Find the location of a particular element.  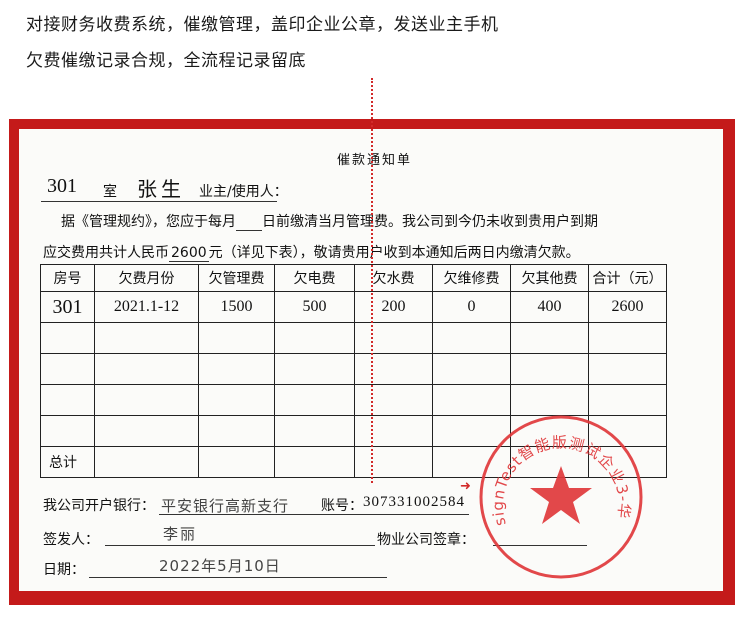

notice-title: 催款通知单 is located at coordinates (375, 160).